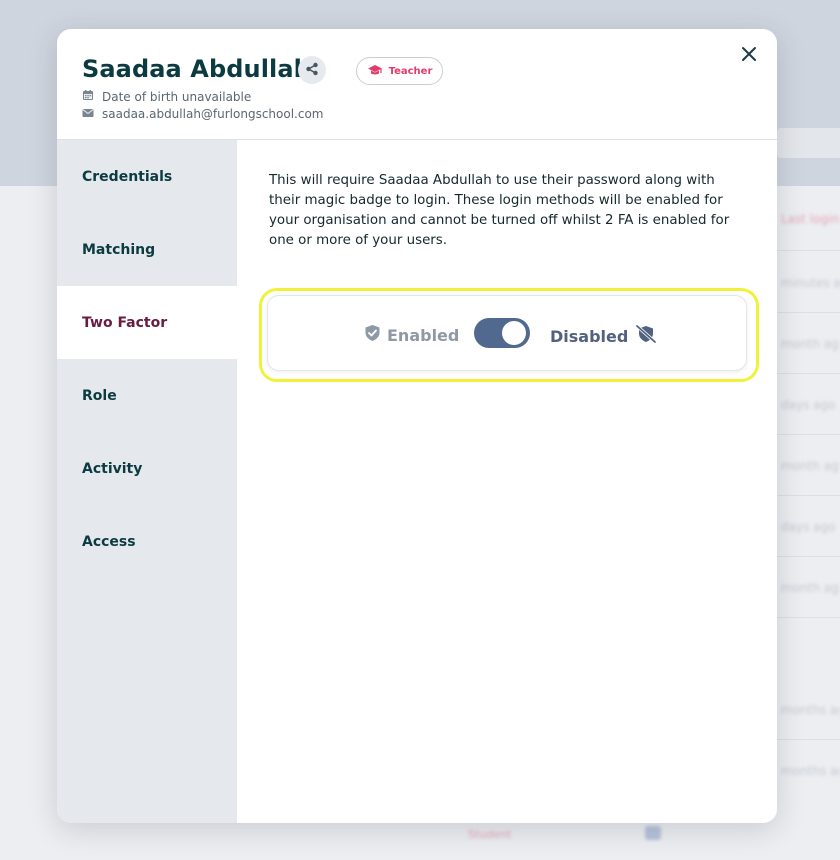 The width and height of the screenshot is (840, 860). Describe the element at coordinates (808, 405) in the screenshot. I see `background-time-3: days ago` at that location.